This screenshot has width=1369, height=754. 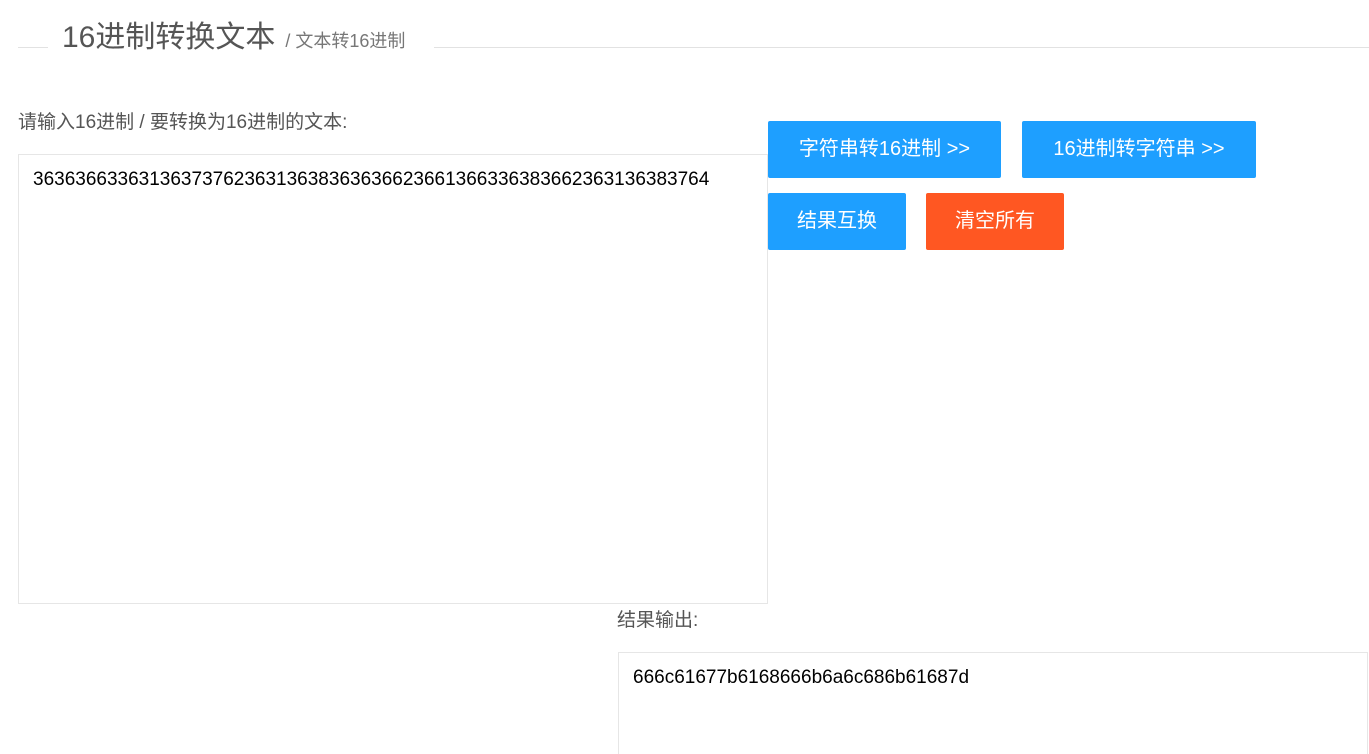 What do you see at coordinates (1139, 149) in the screenshot?
I see `hex-to-string-button: 16进制转字符串 >>` at bounding box center [1139, 149].